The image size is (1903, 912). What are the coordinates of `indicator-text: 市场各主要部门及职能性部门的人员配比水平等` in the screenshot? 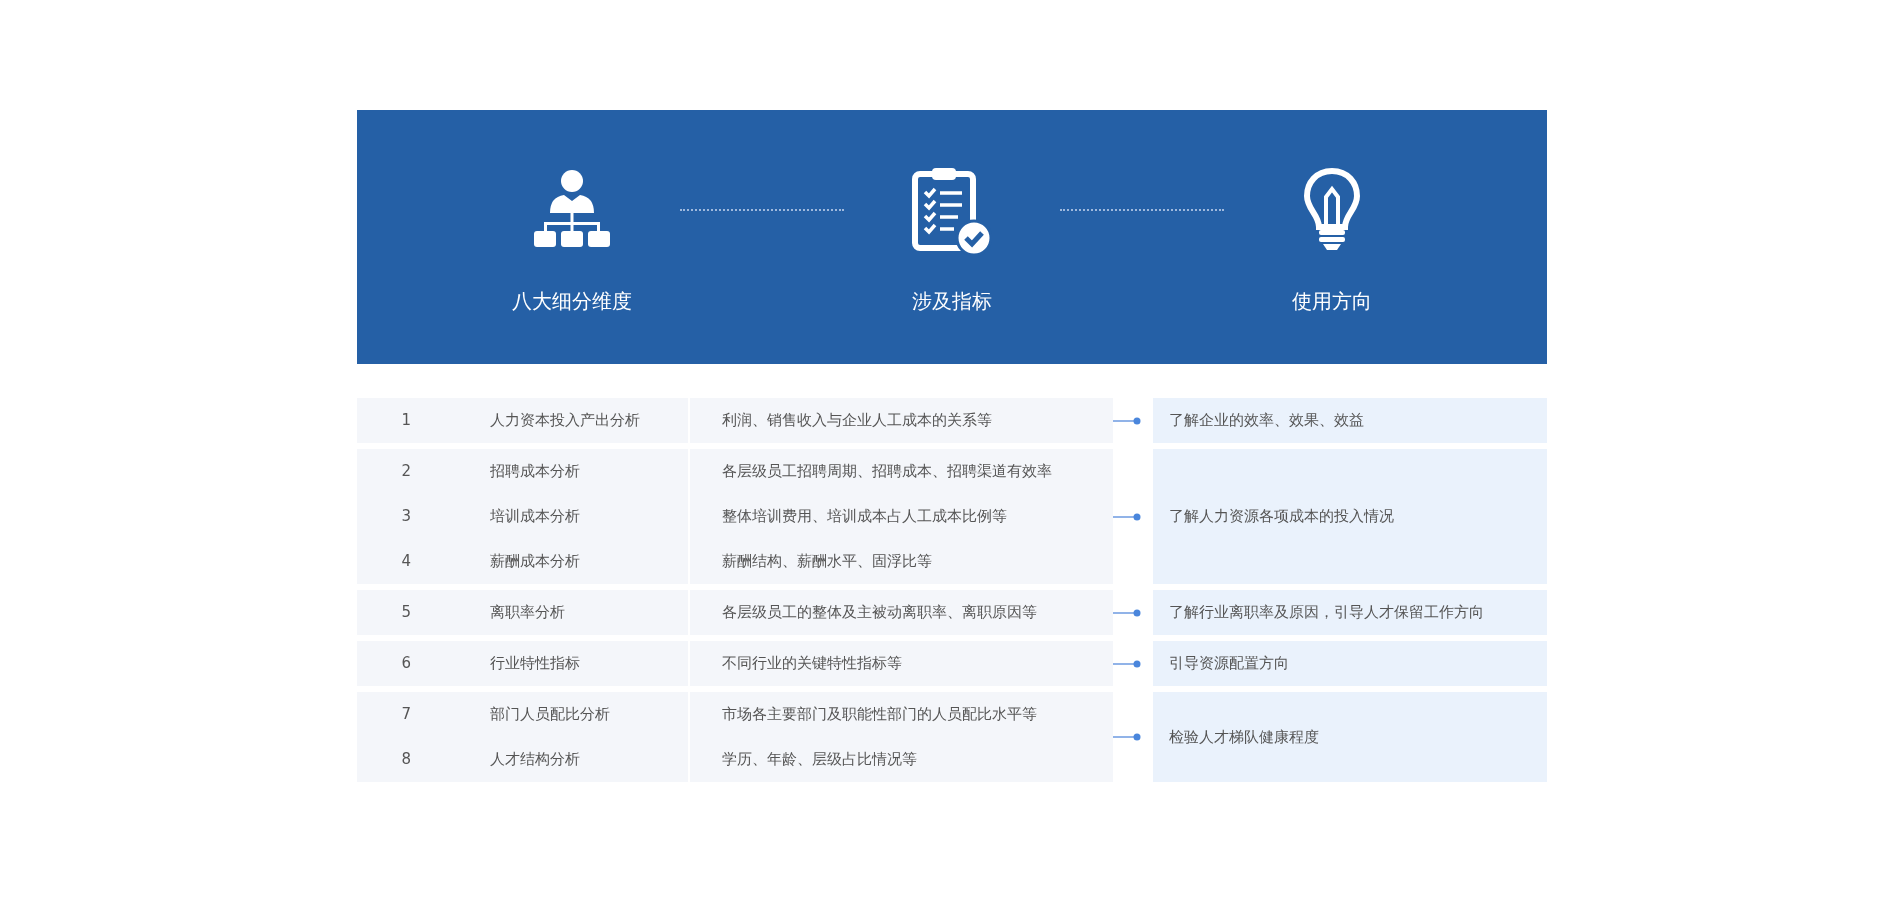 It's located at (879, 714).